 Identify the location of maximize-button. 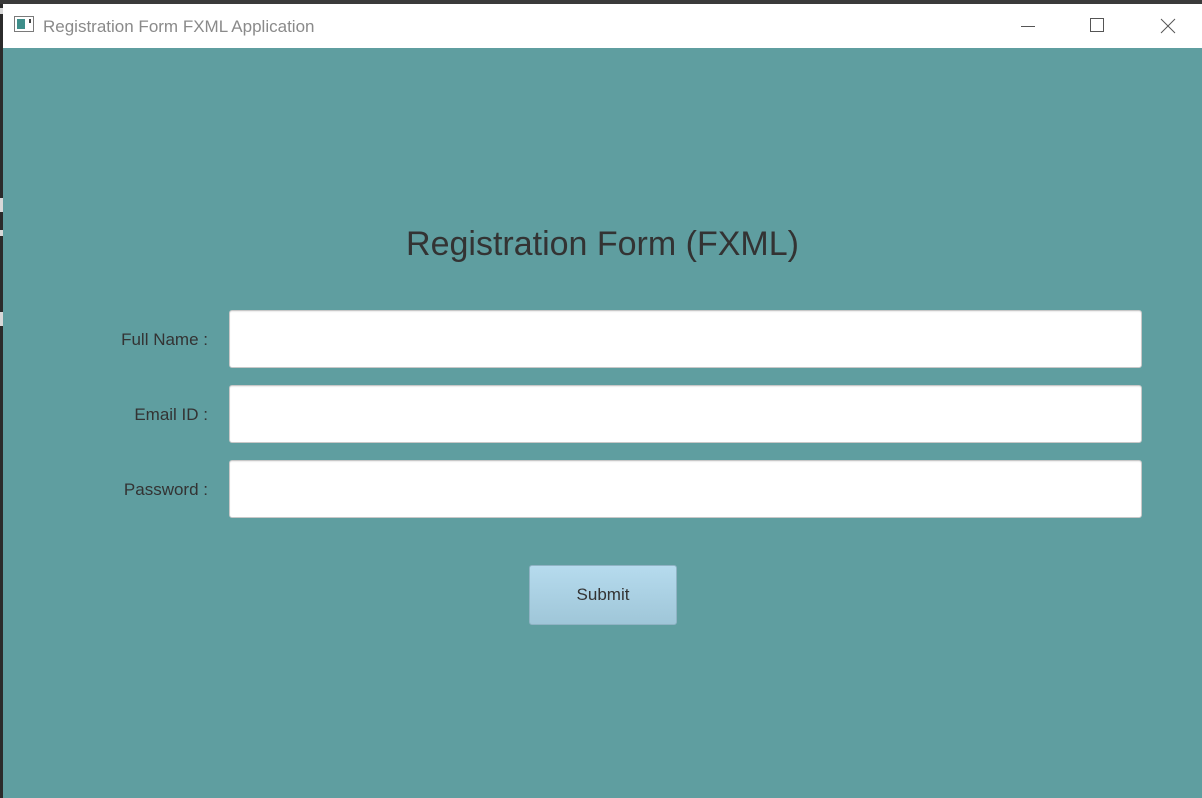
(1097, 26).